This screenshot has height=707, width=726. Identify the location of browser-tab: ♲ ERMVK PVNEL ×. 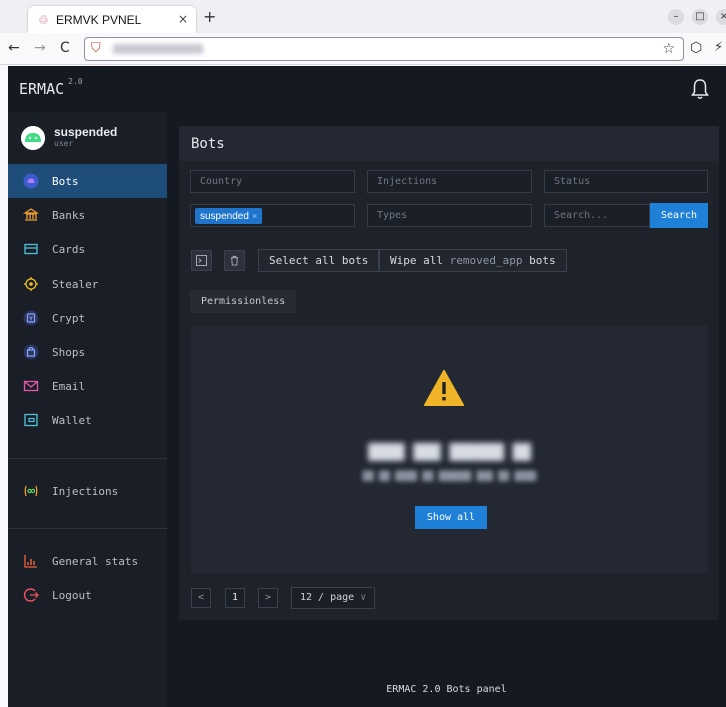
(112, 19).